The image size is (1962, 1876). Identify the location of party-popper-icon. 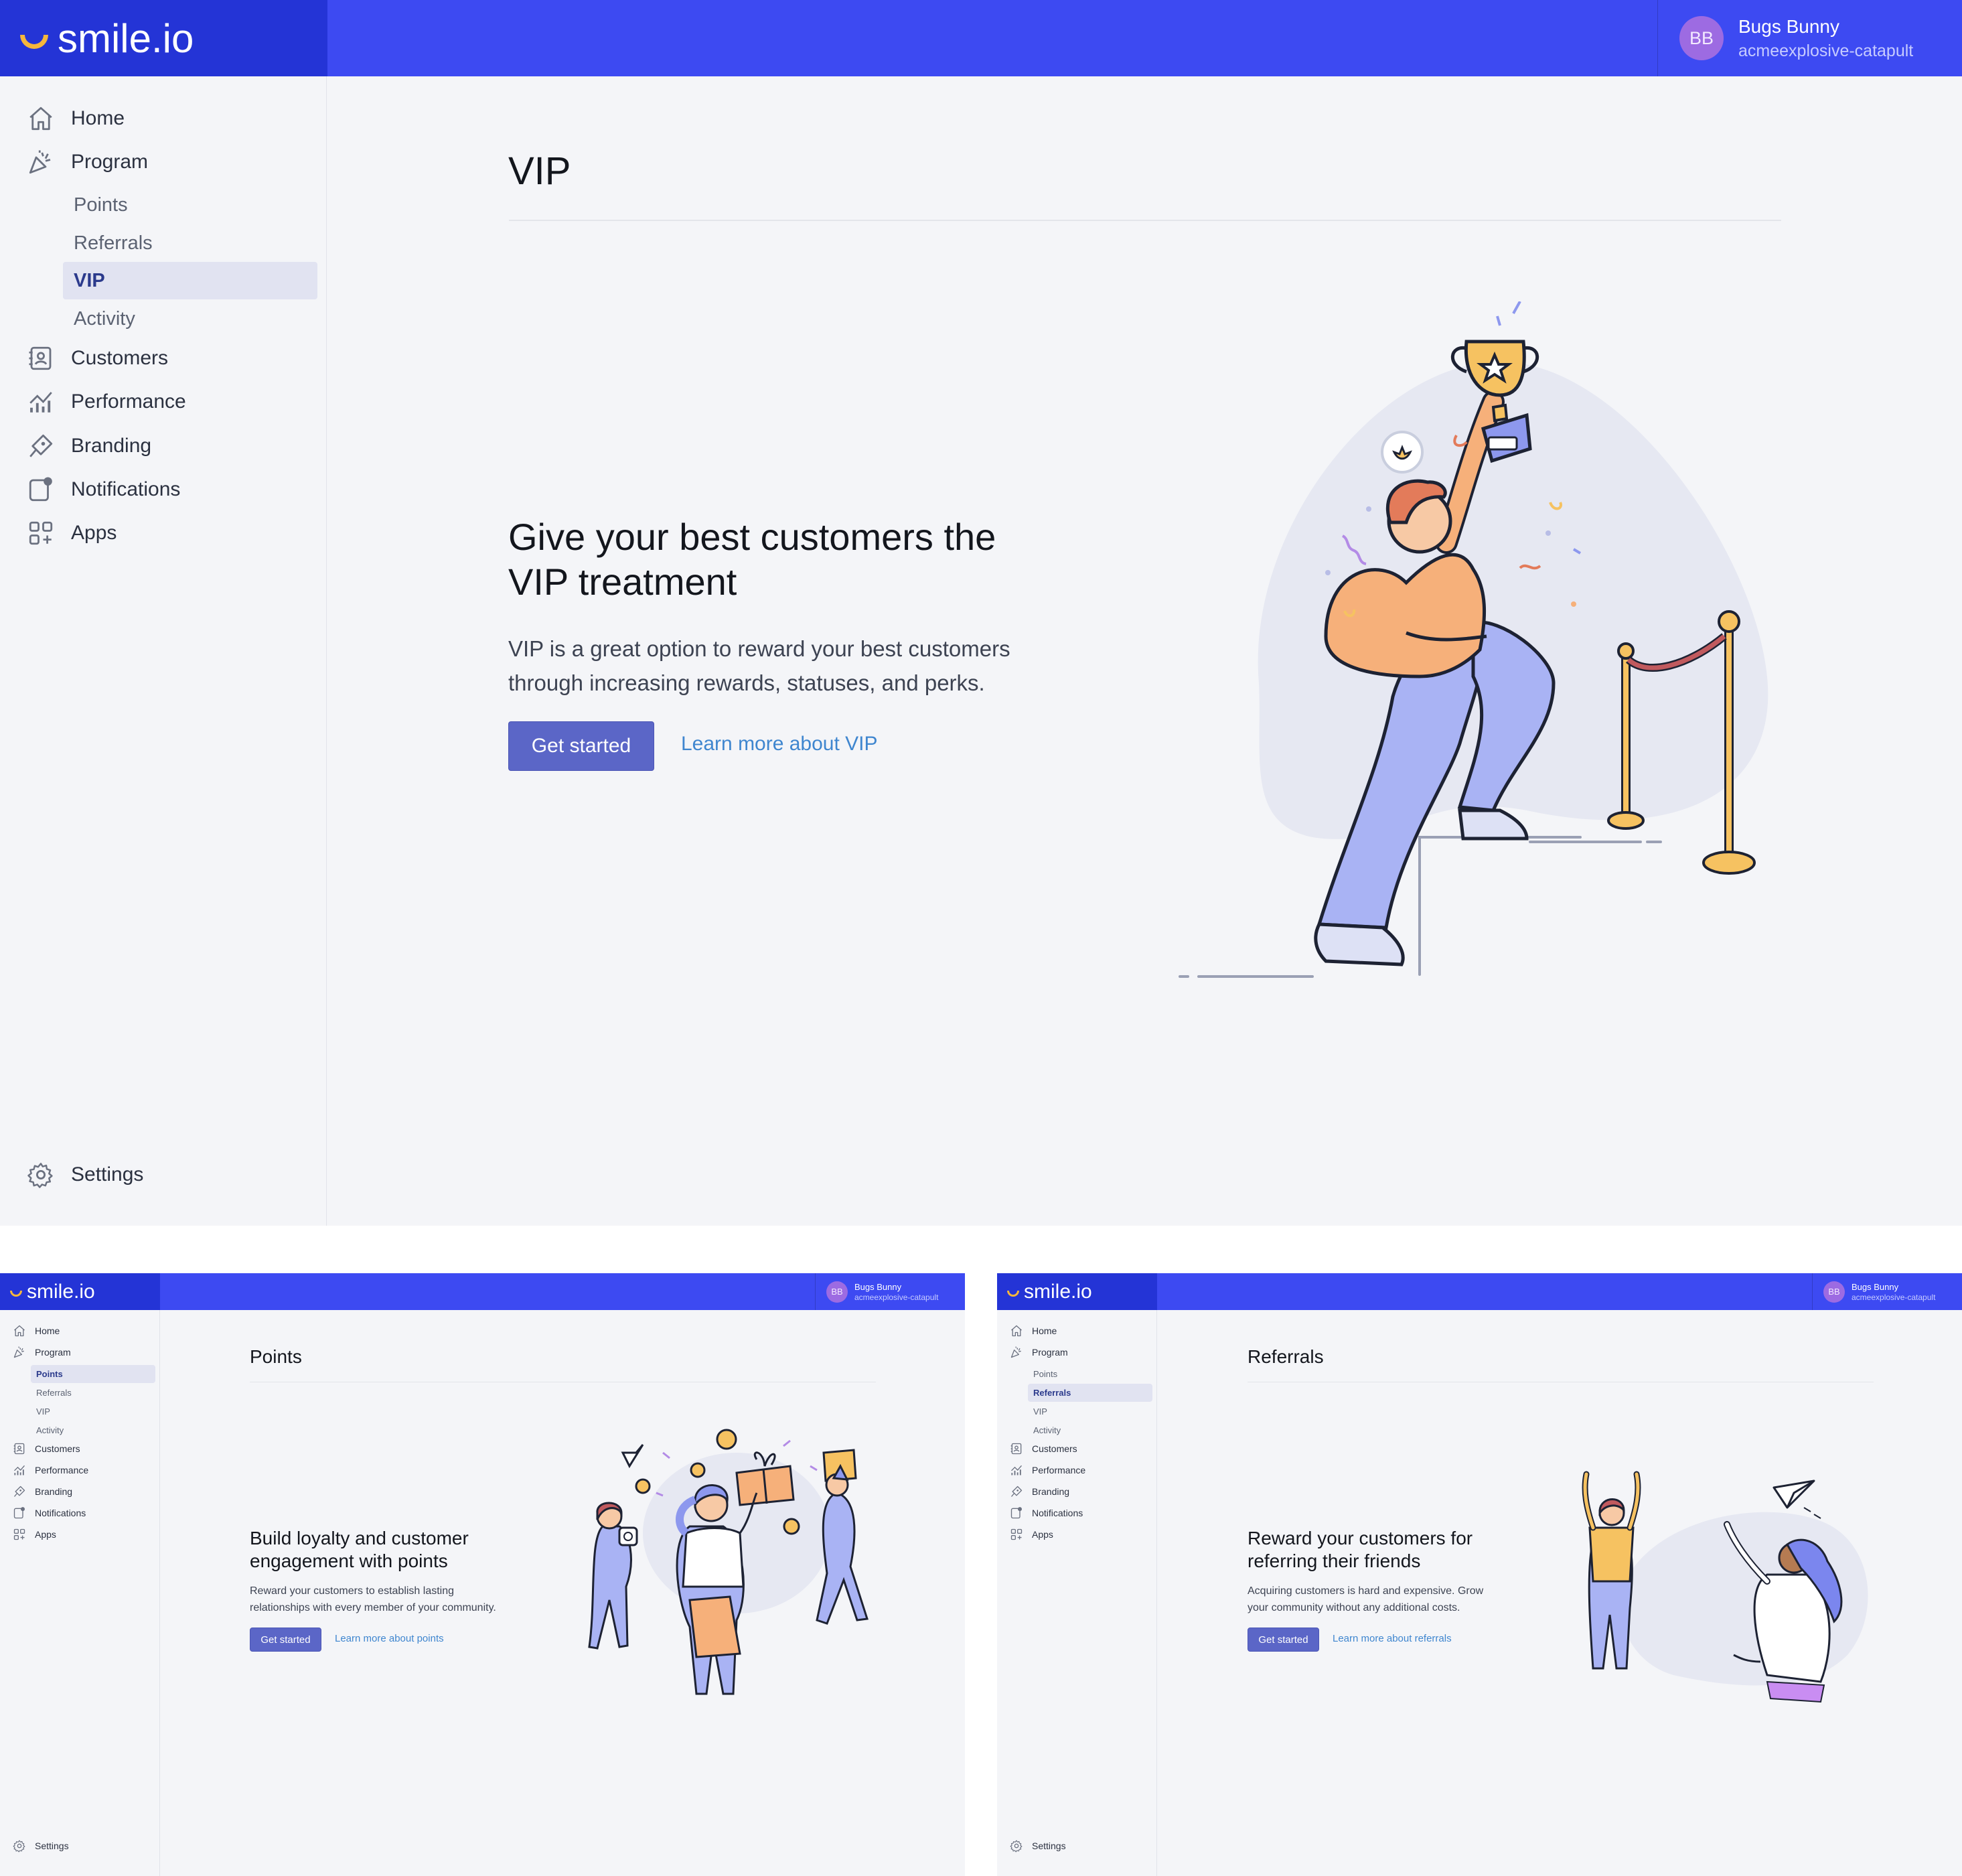
(1017, 1352).